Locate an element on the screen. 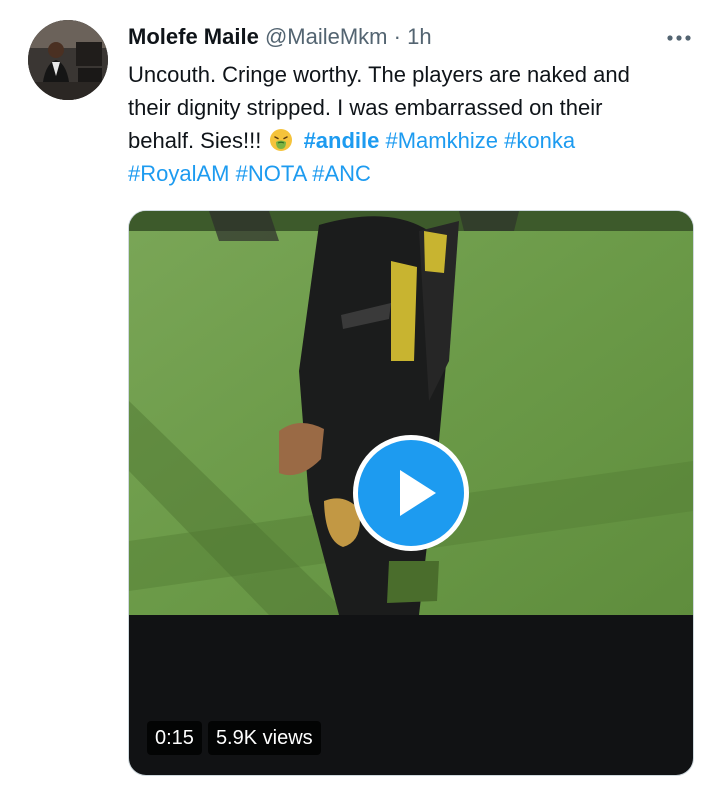  tweet-header: Molefe Maile @MaileMkm · 1h is located at coordinates (280, 37).